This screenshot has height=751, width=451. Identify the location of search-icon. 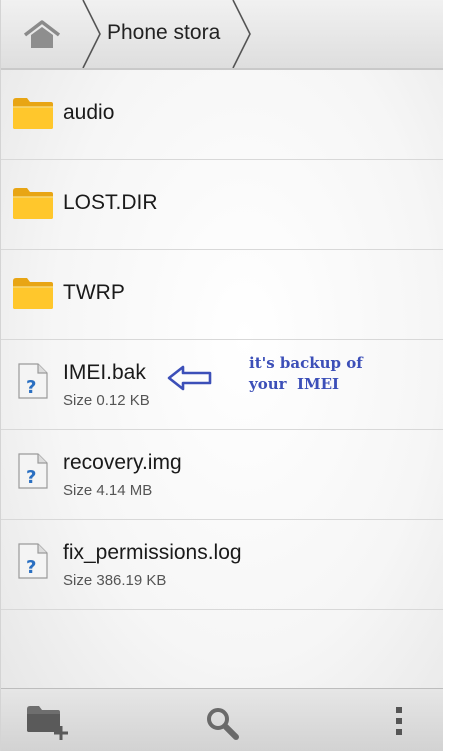
(223, 724).